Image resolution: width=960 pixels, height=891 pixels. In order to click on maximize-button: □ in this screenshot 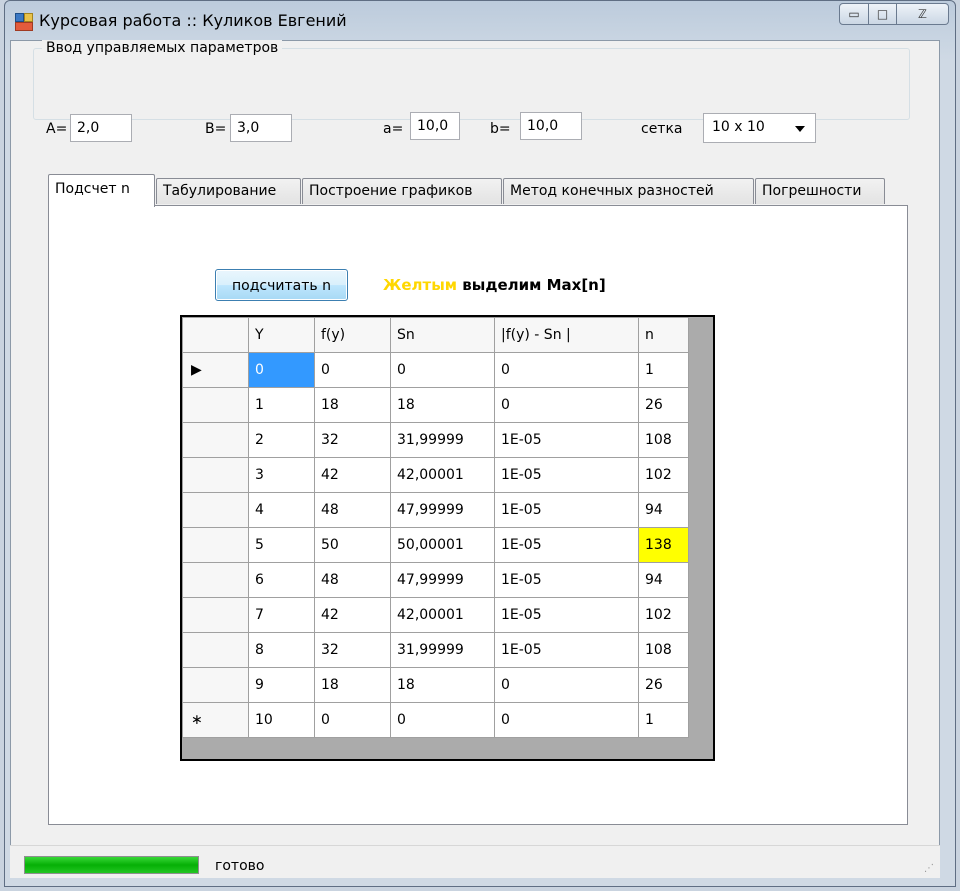, I will do `click(883, 14)`.